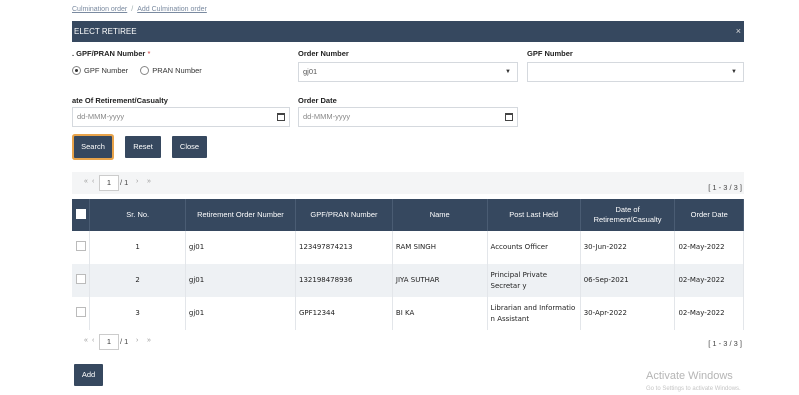  I want to click on gpf-number-select: ▼, so click(635, 72).